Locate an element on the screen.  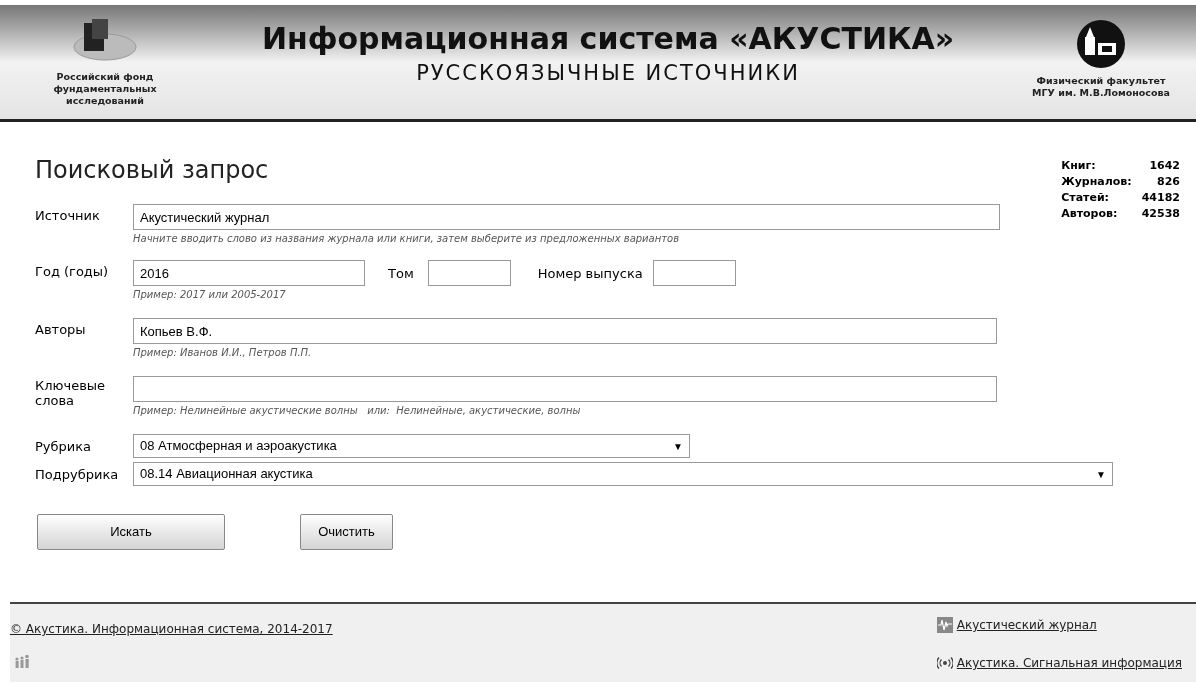
field-label: Ключевые слова is located at coordinates (71, 393).